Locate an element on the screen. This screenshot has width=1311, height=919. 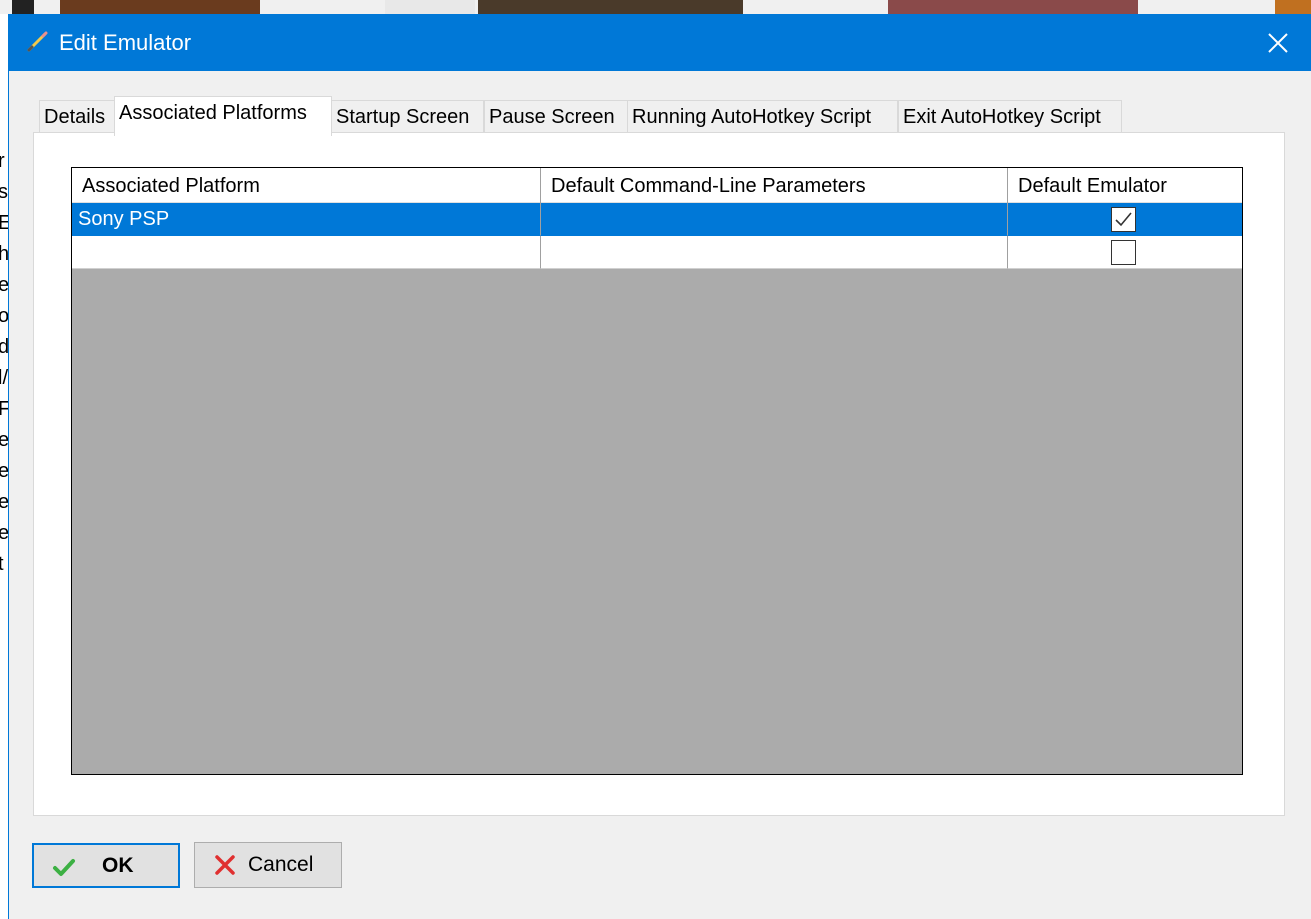
cancel-button: Cancel is located at coordinates (268, 865).